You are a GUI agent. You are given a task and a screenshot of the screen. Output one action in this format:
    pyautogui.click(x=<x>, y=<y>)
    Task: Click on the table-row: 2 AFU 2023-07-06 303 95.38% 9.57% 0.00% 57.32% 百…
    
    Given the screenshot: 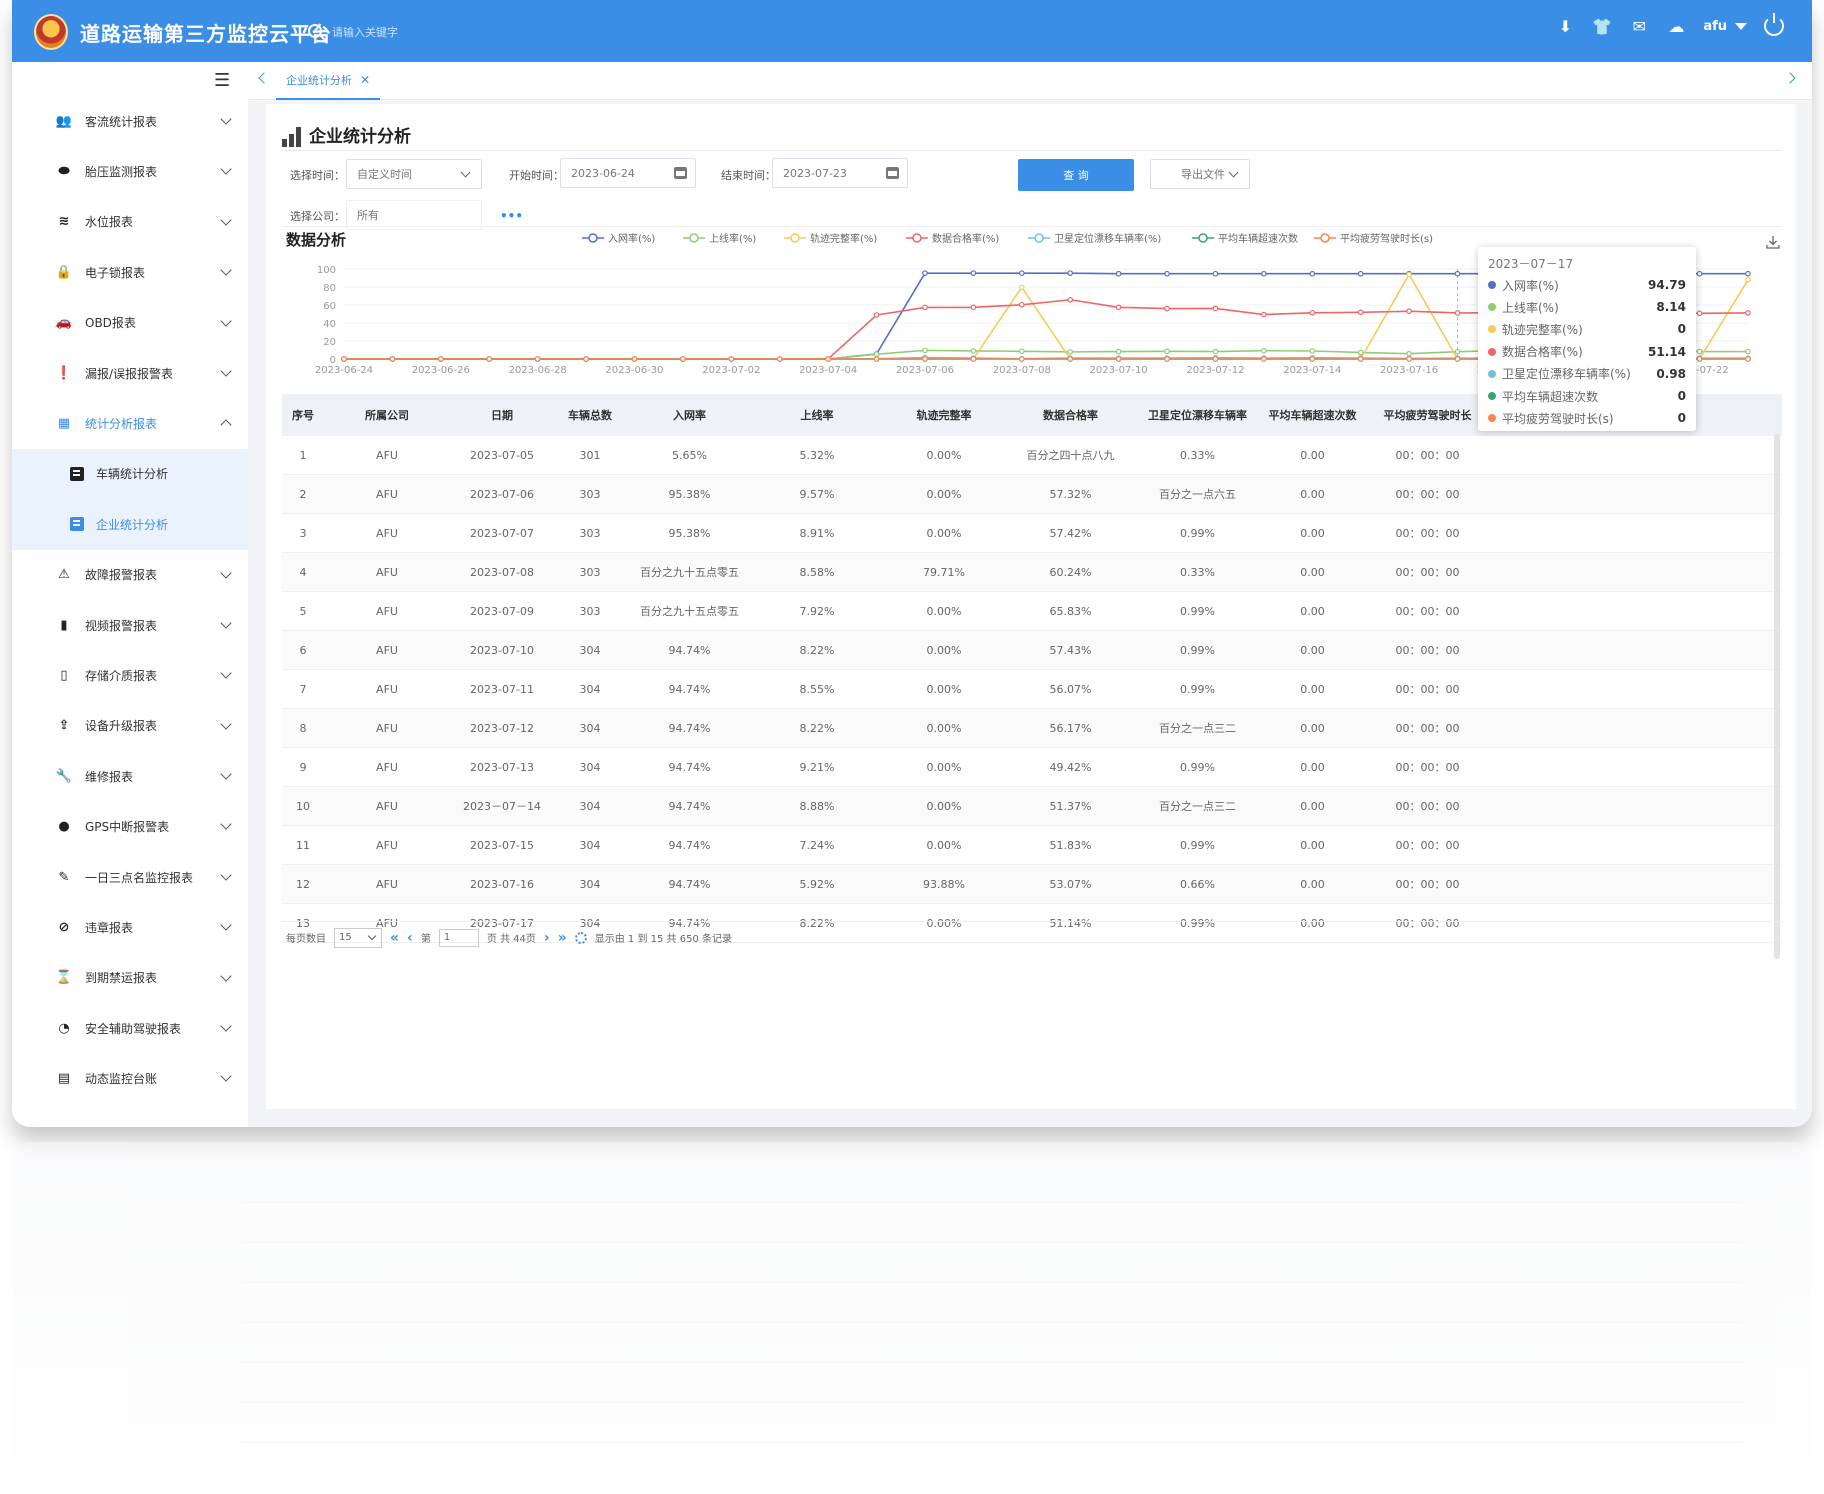 What is the action you would take?
    pyautogui.click(x=1032, y=494)
    